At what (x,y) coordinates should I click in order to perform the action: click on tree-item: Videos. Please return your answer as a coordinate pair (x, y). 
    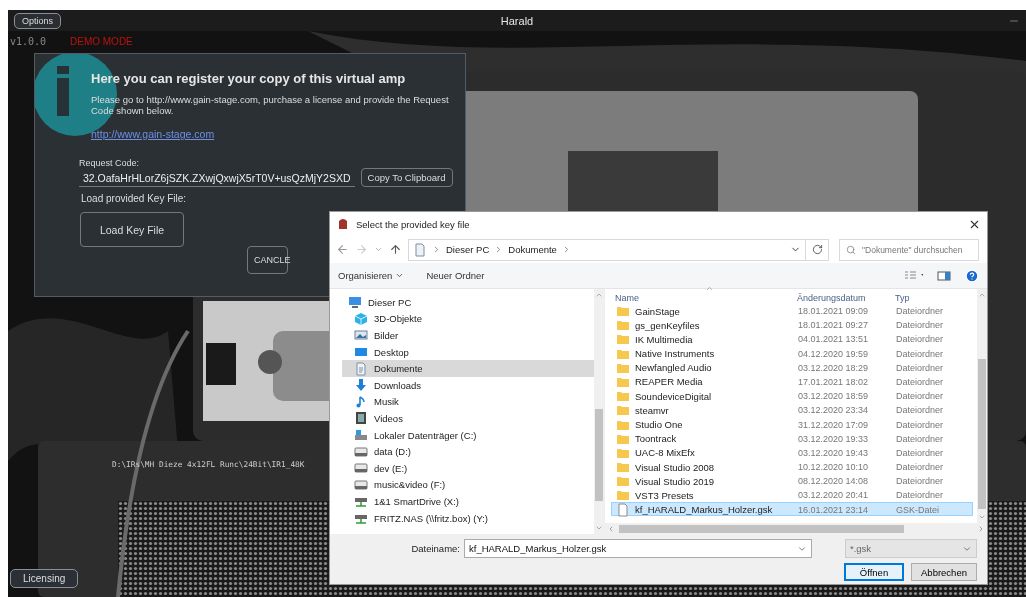
    Looking at the image, I should click on (468, 418).